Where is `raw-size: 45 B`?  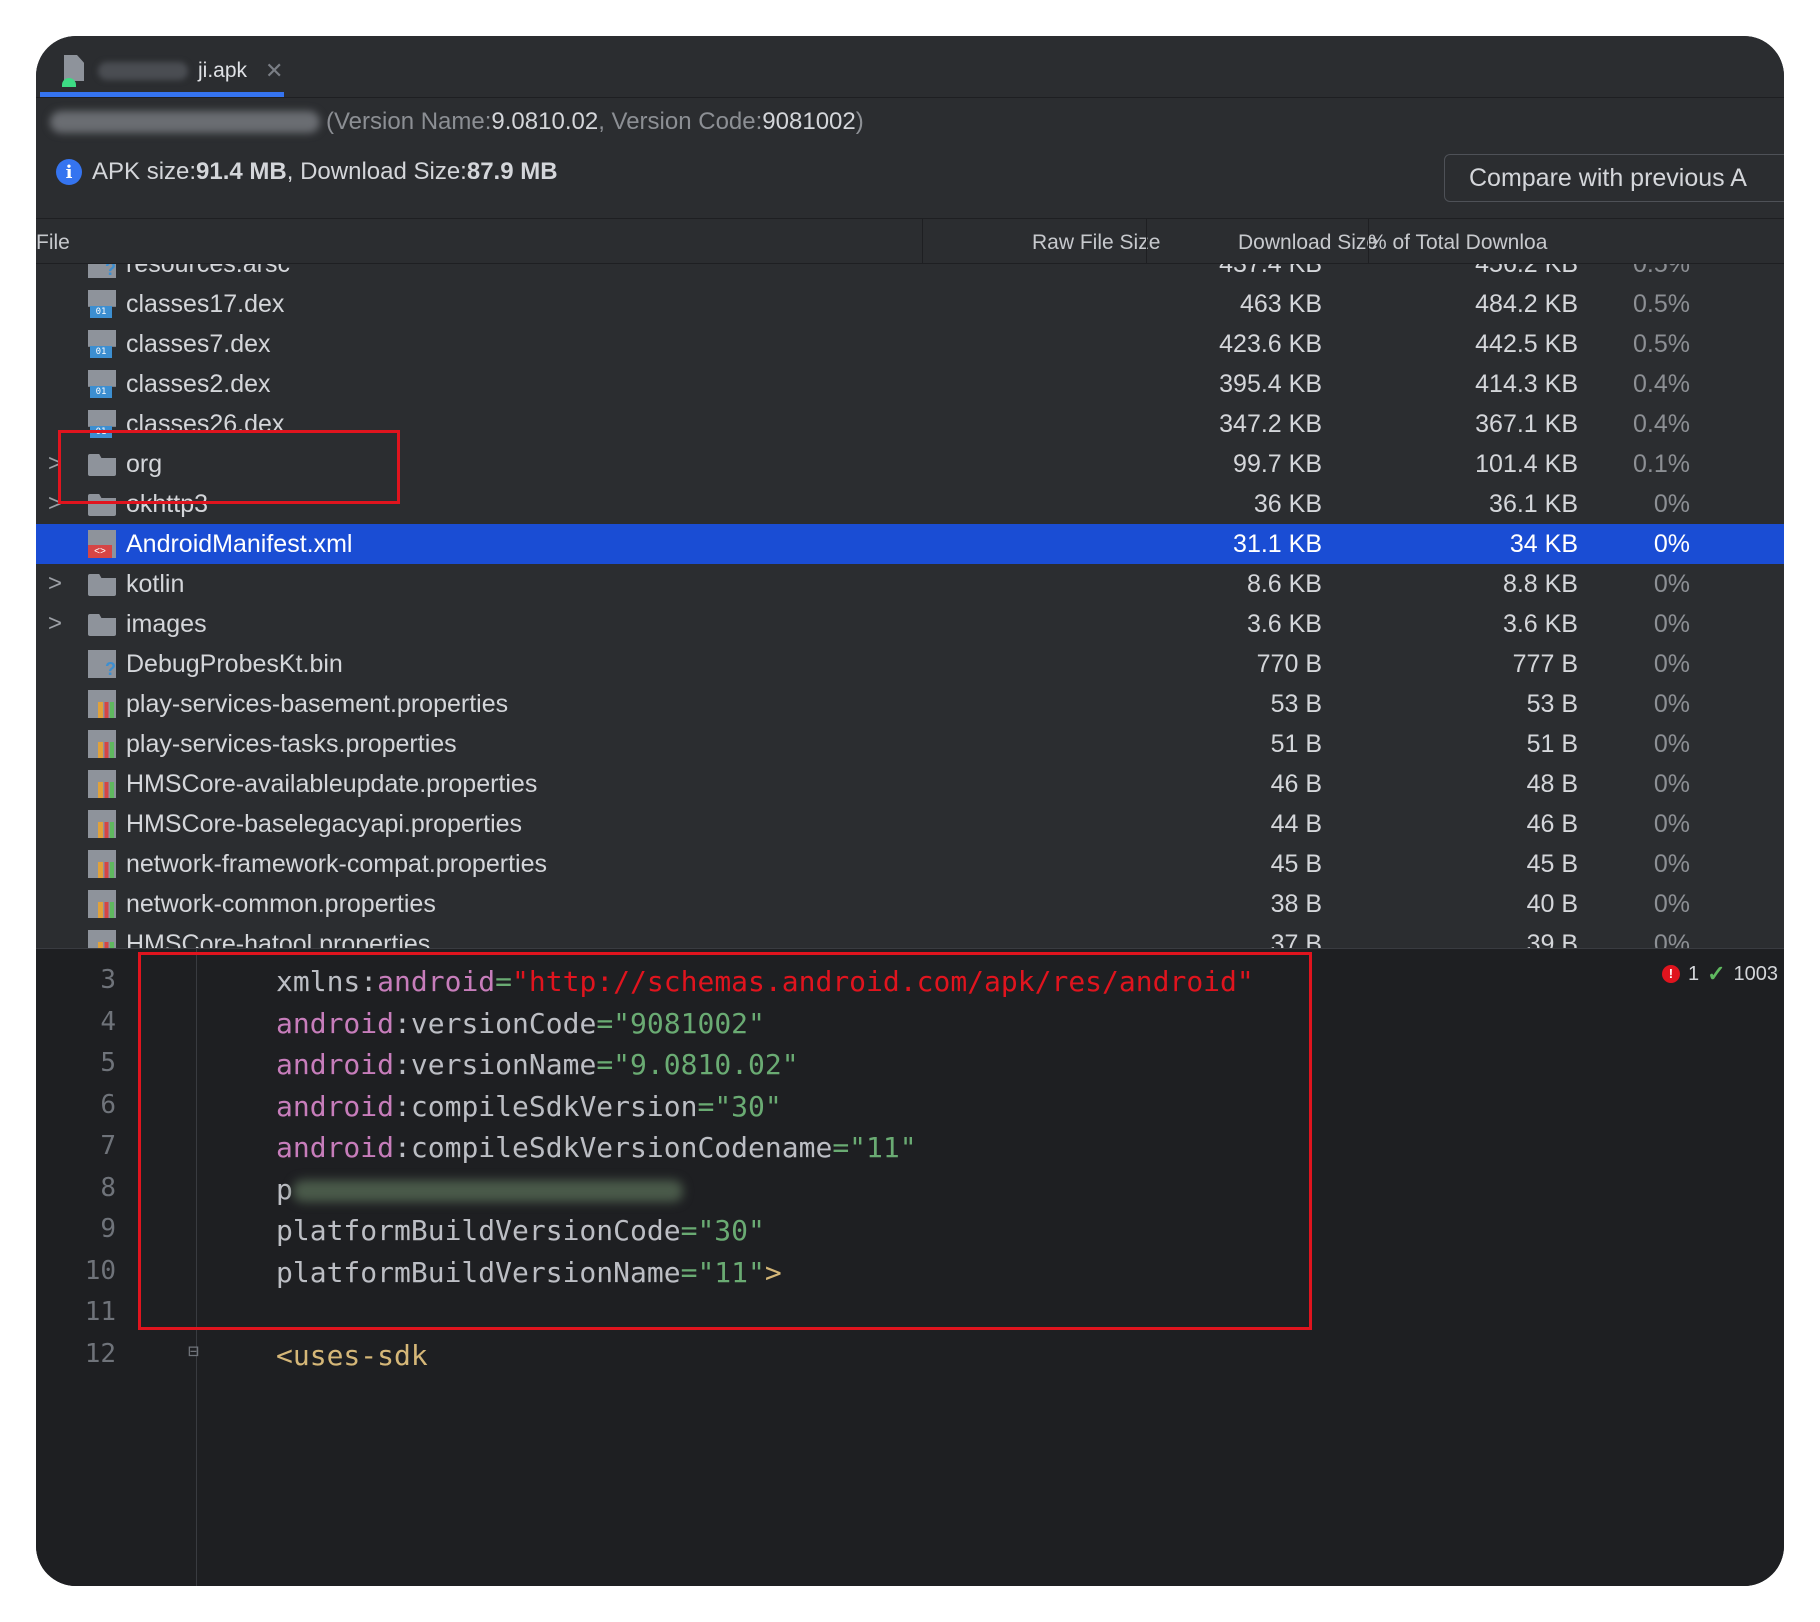 raw-size: 45 B is located at coordinates (1296, 864).